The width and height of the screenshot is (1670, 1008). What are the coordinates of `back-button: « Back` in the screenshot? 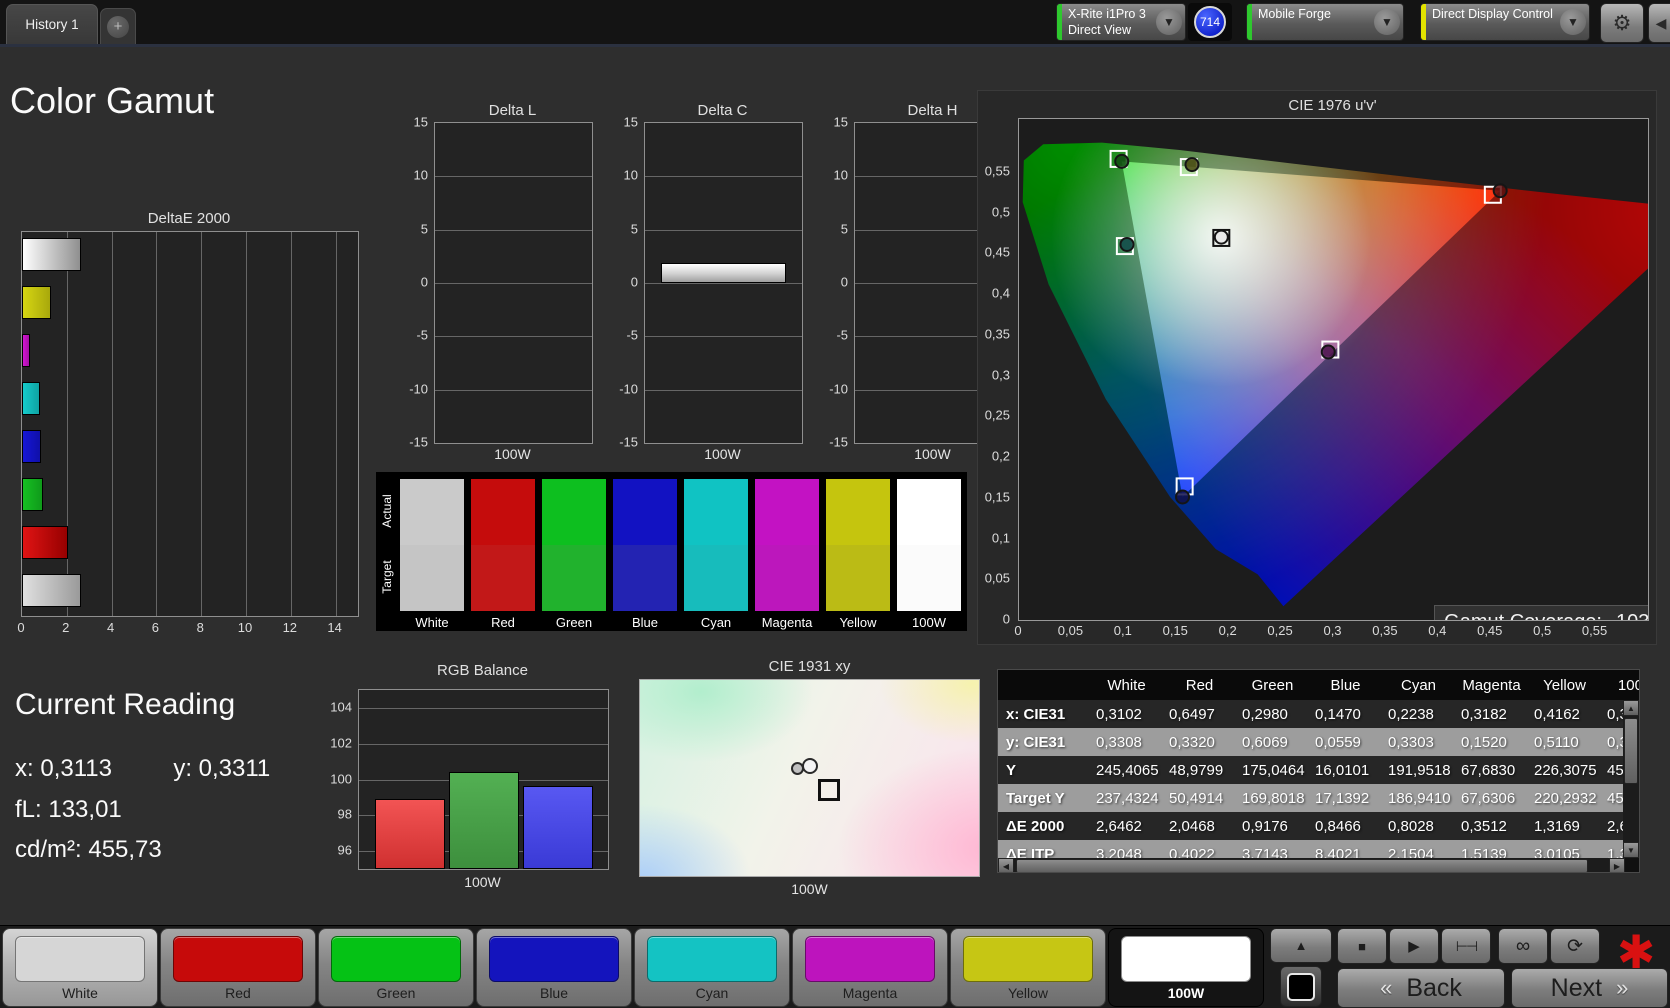 It's located at (1421, 988).